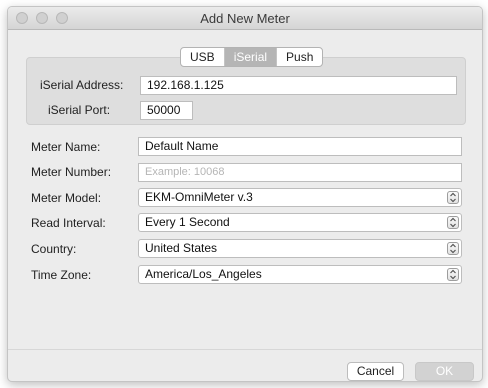  I want to click on read-interval-select: Every 1 Second, so click(300, 222).